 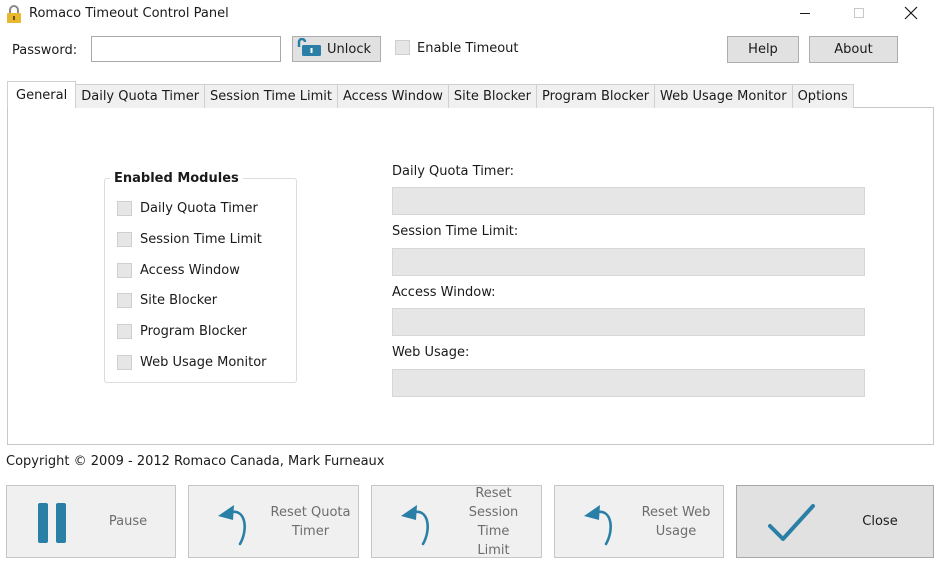 What do you see at coordinates (190, 270) in the screenshot?
I see `module-label: Access Window` at bounding box center [190, 270].